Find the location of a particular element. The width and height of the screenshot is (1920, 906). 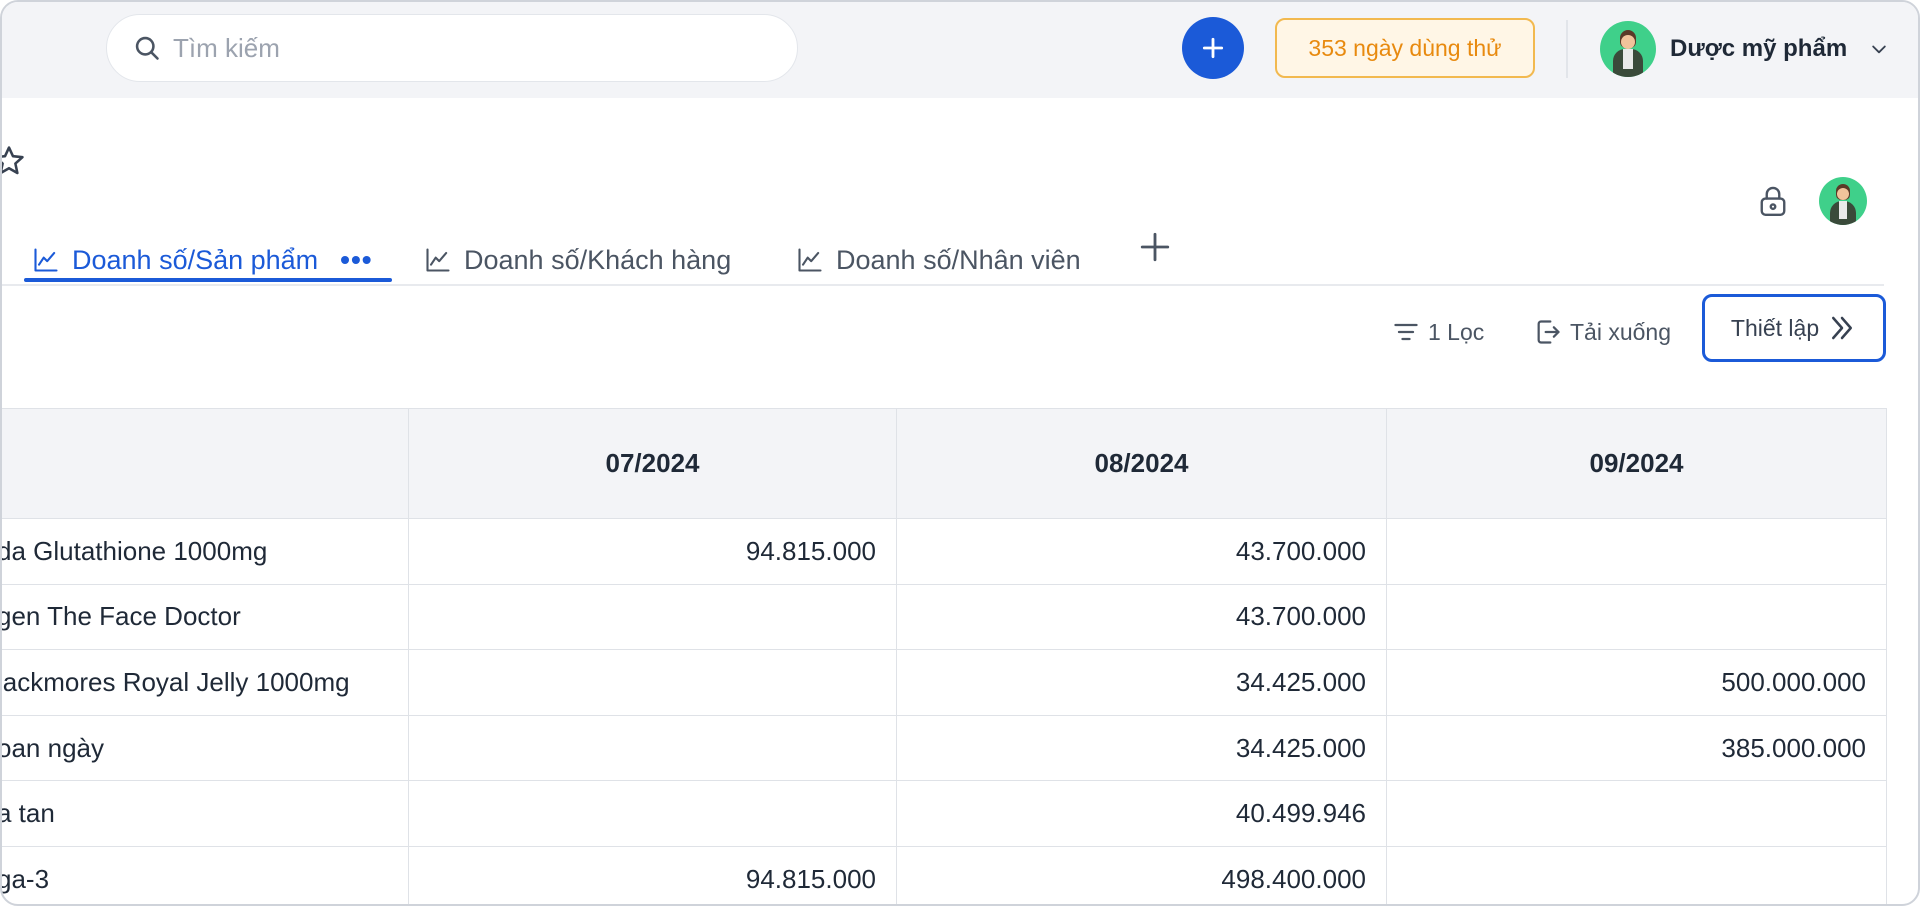

tab-doanh-so-khach-hang: Doanh số/Khách hàng is located at coordinates (577, 260).